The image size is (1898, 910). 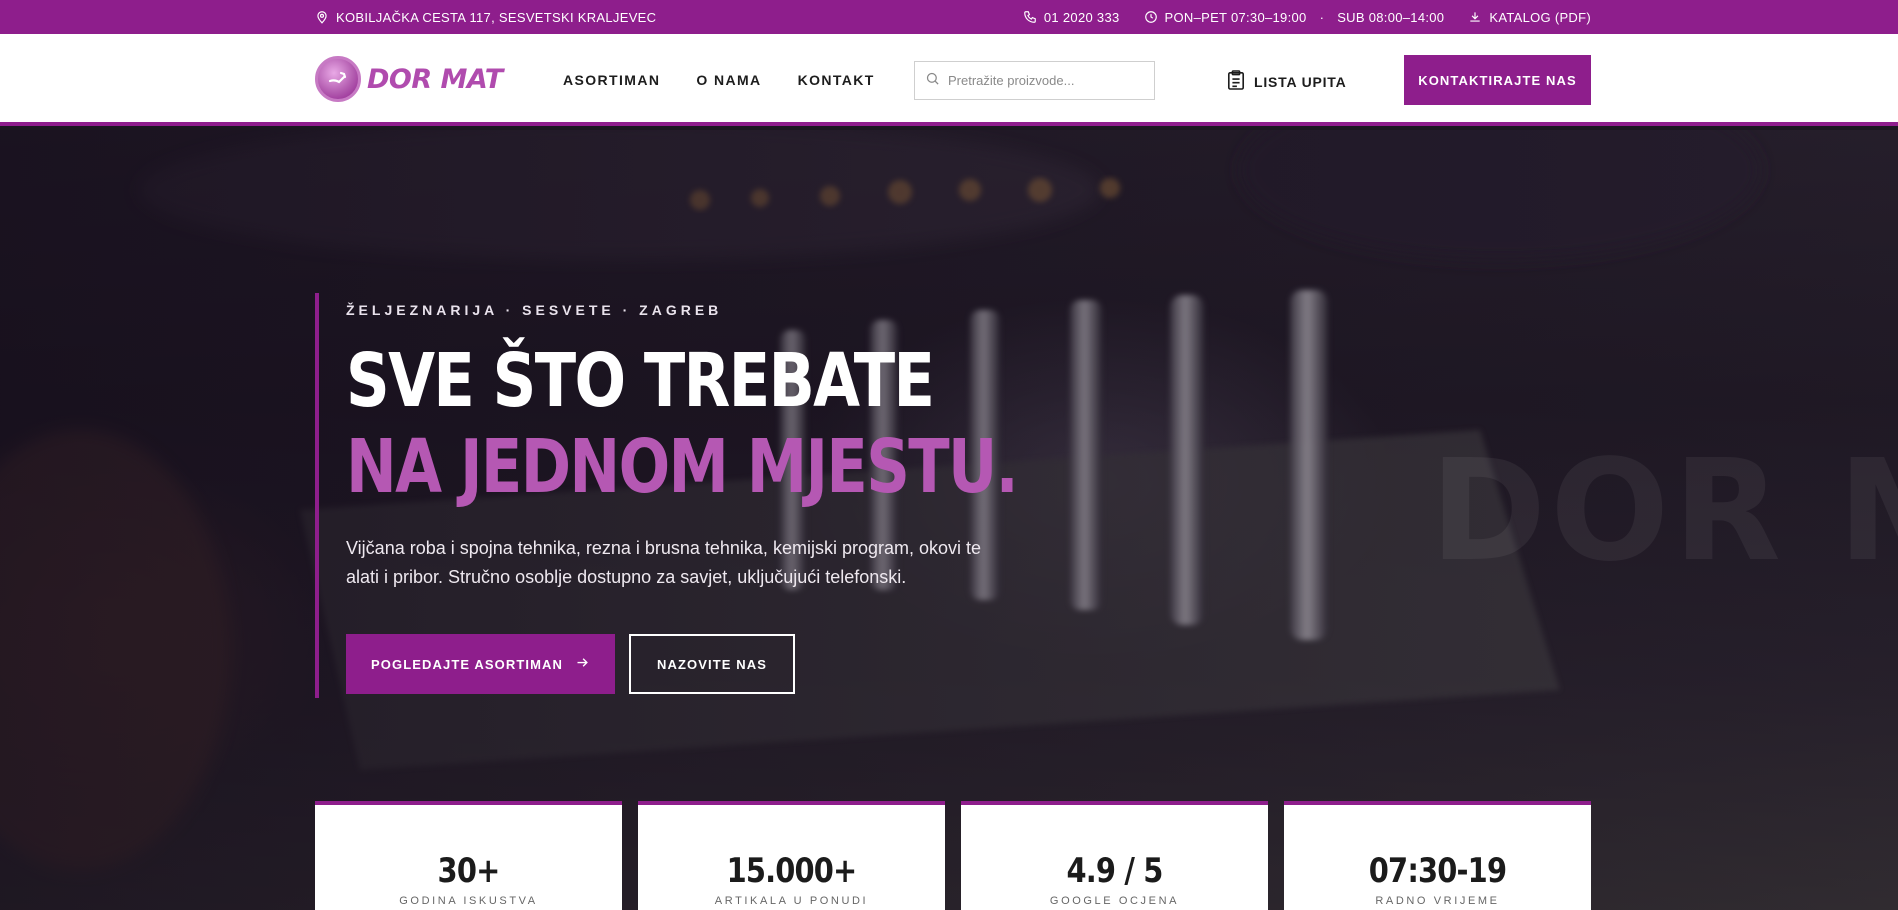 I want to click on hero-title: SVE ŠTO TREBATE NA JEDNOM MJESTU., so click(x=682, y=424).